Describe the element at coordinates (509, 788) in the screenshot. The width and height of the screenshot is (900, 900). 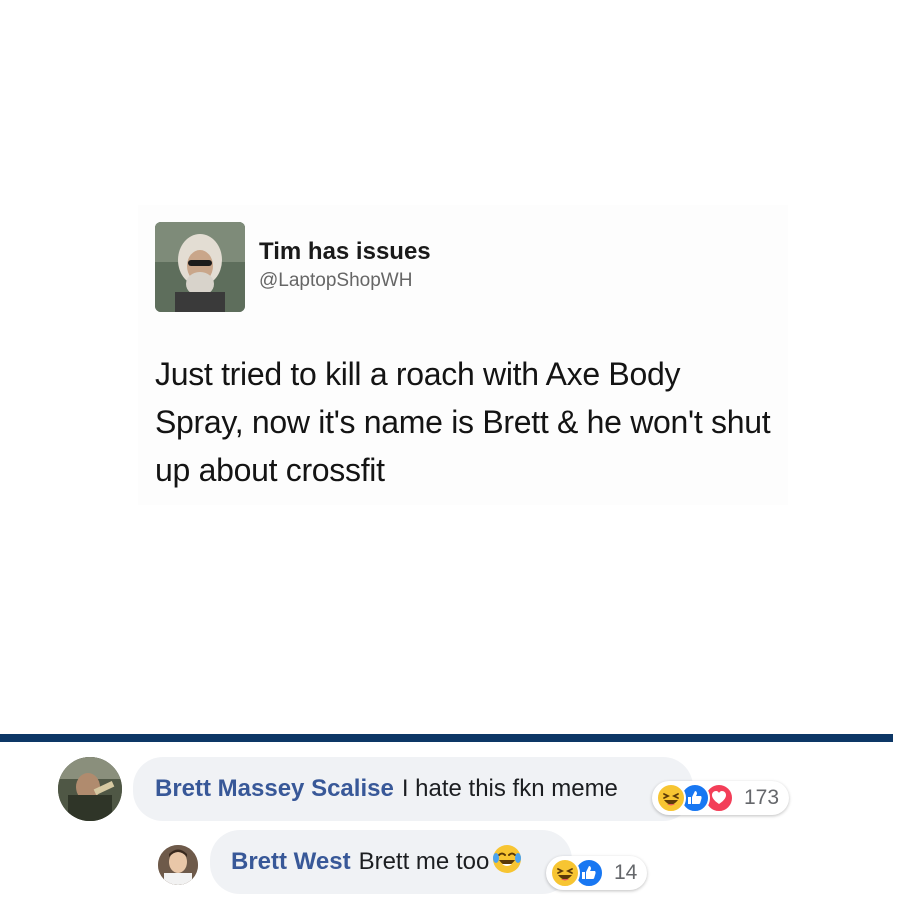
I see `comment-text: I hate this fkn meme` at that location.